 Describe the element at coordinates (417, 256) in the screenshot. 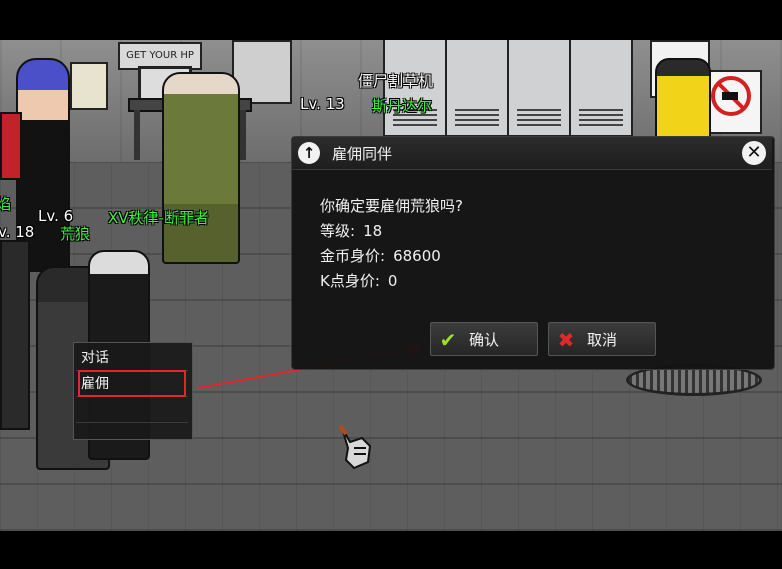

I see `gold-price-value: 68600` at that location.